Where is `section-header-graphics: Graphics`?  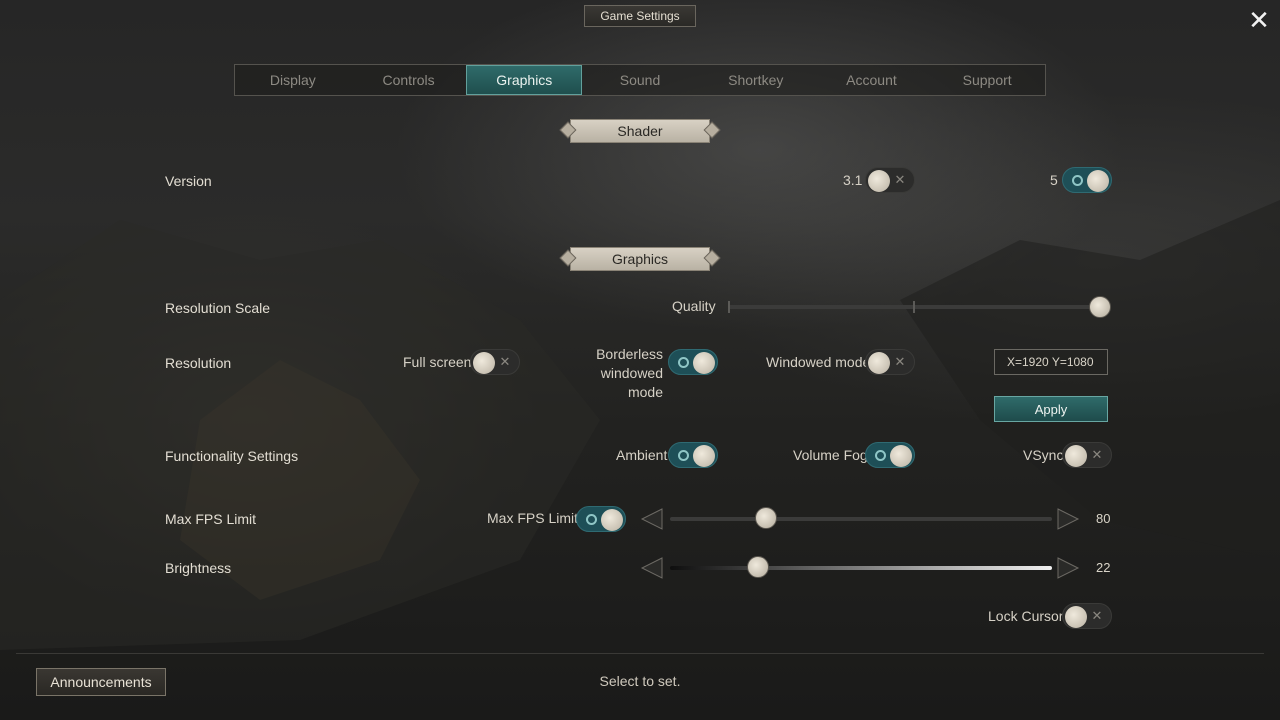 section-header-graphics: Graphics is located at coordinates (640, 259).